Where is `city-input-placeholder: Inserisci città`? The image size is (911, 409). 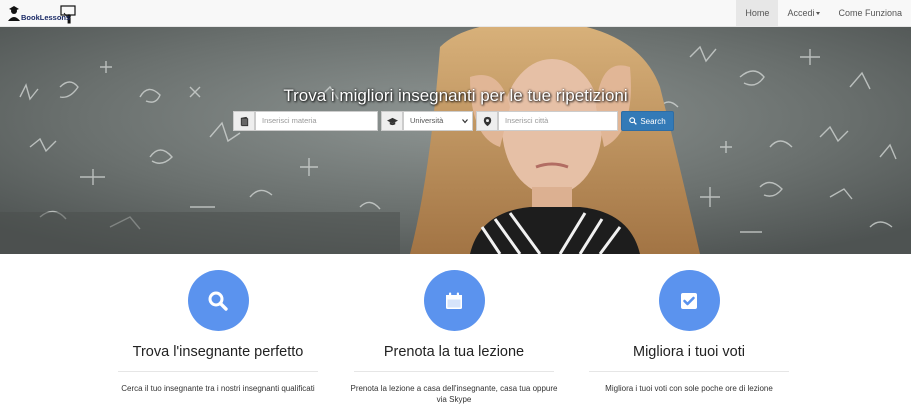
city-input-placeholder: Inserisci città is located at coordinates (527, 120).